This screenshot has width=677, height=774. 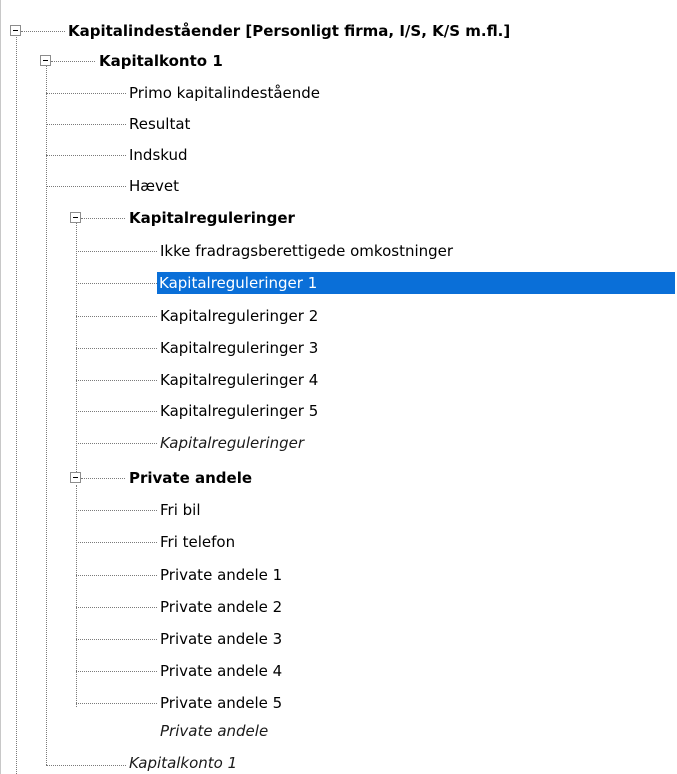 I want to click on tree-node-kapitalreguleringer-3: Kapitalreguleringer 3, so click(x=239, y=348).